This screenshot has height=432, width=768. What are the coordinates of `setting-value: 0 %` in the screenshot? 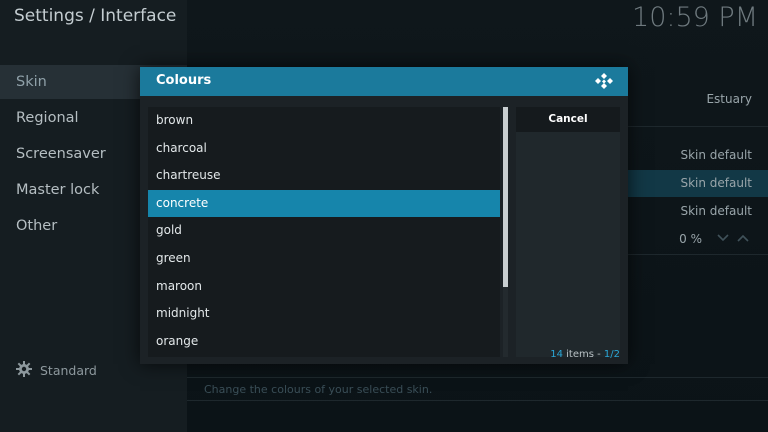 It's located at (690, 239).